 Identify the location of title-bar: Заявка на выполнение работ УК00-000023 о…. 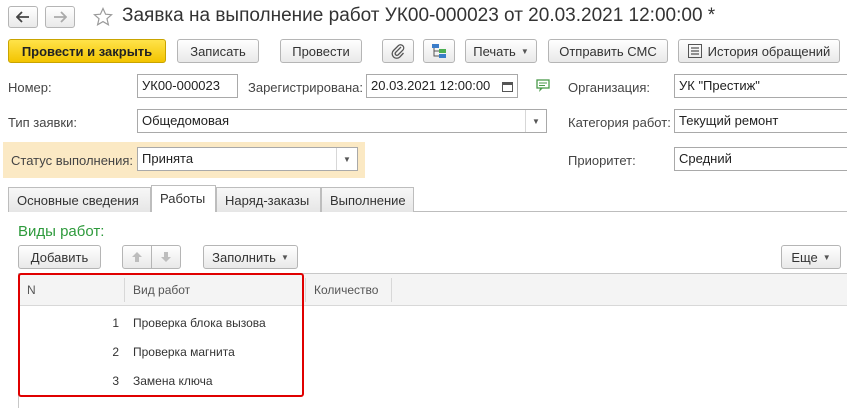
(423, 18).